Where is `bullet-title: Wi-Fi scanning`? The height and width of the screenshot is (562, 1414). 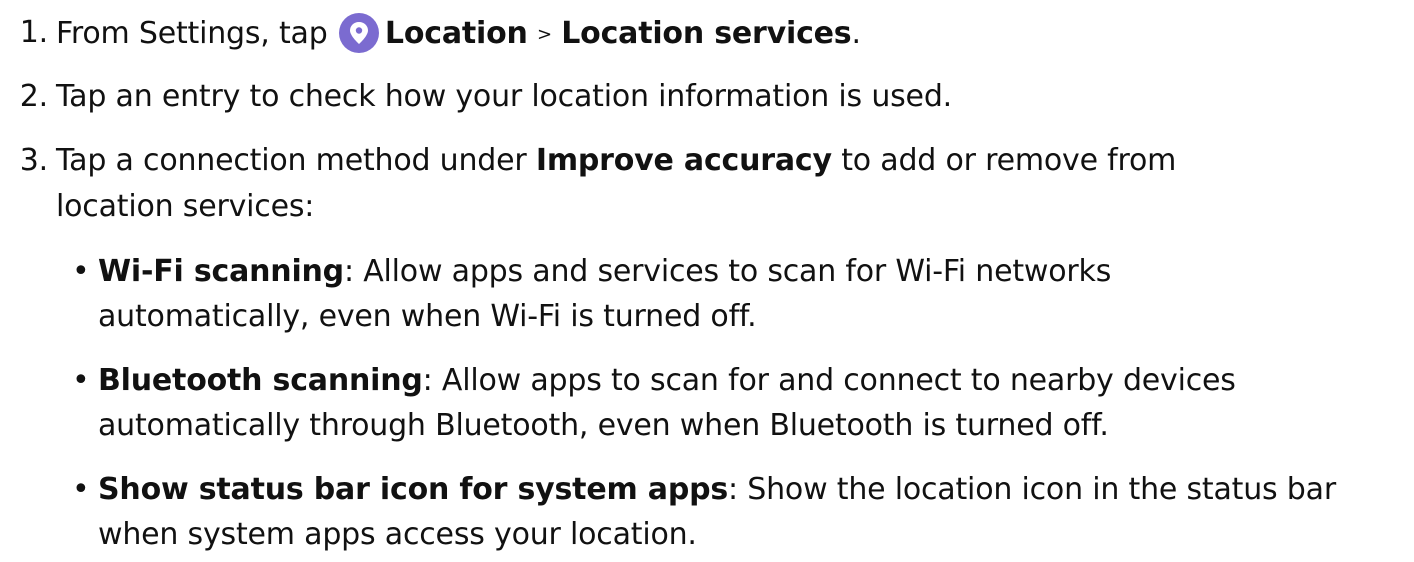
bullet-title: Wi-Fi scanning is located at coordinates (221, 271).